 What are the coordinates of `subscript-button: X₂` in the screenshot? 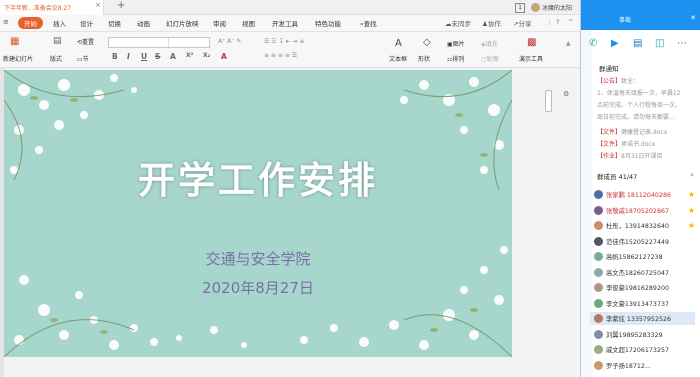 It's located at (206, 55).